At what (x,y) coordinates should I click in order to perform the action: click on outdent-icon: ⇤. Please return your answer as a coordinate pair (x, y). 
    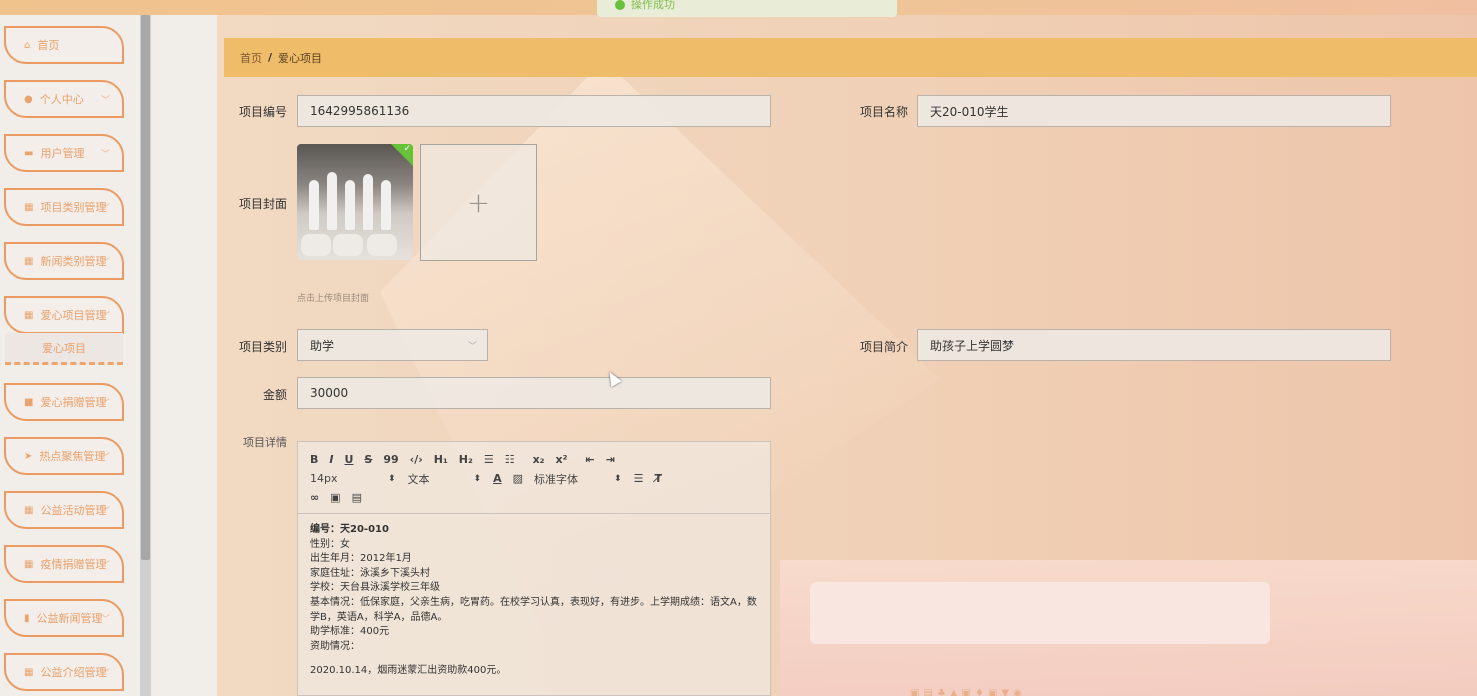
    Looking at the image, I should click on (589, 459).